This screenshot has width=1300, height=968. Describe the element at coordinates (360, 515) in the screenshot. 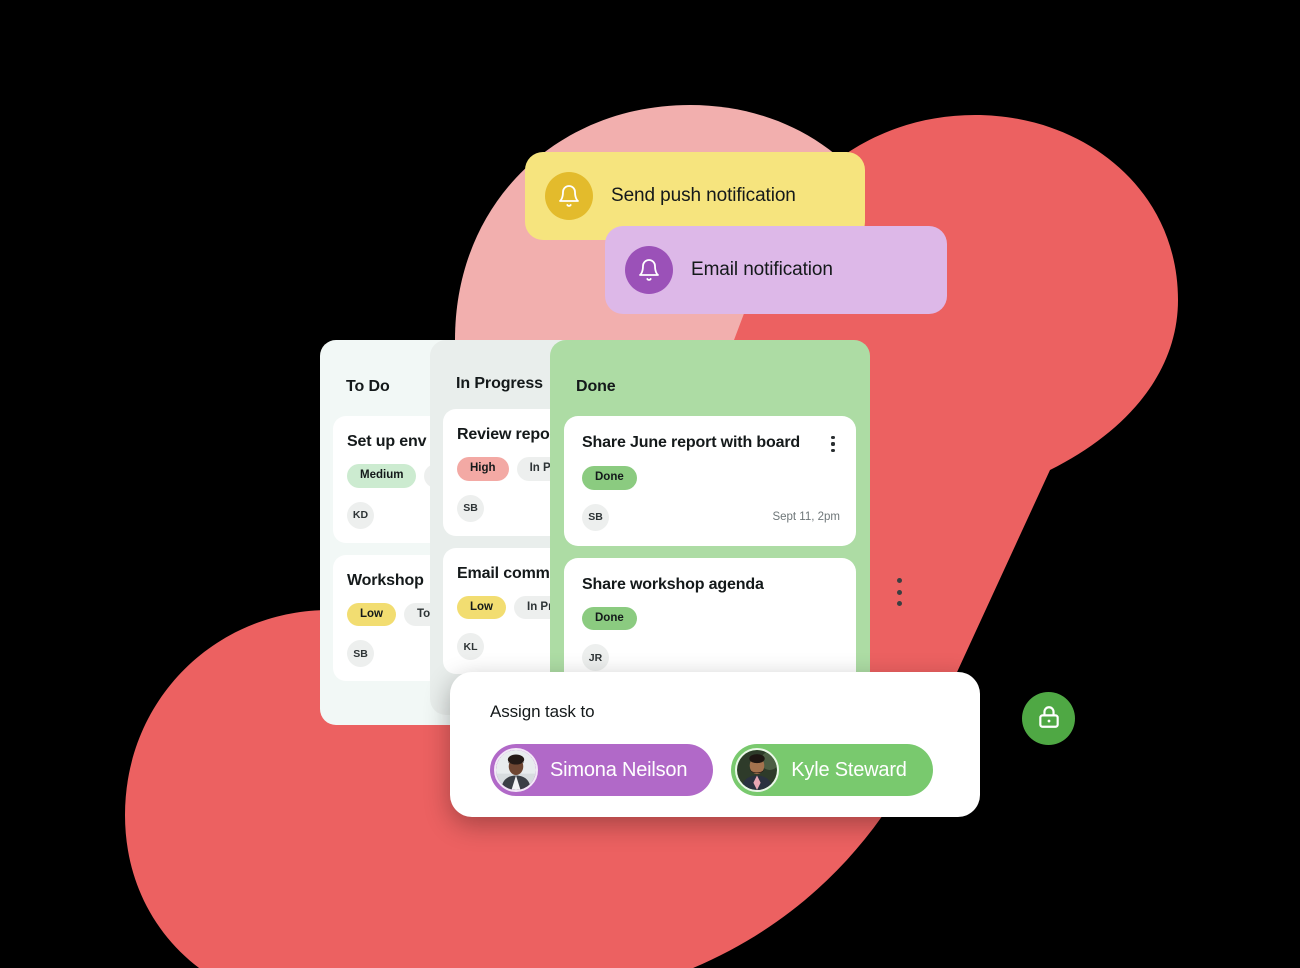

I see `avatar: KD` at that location.